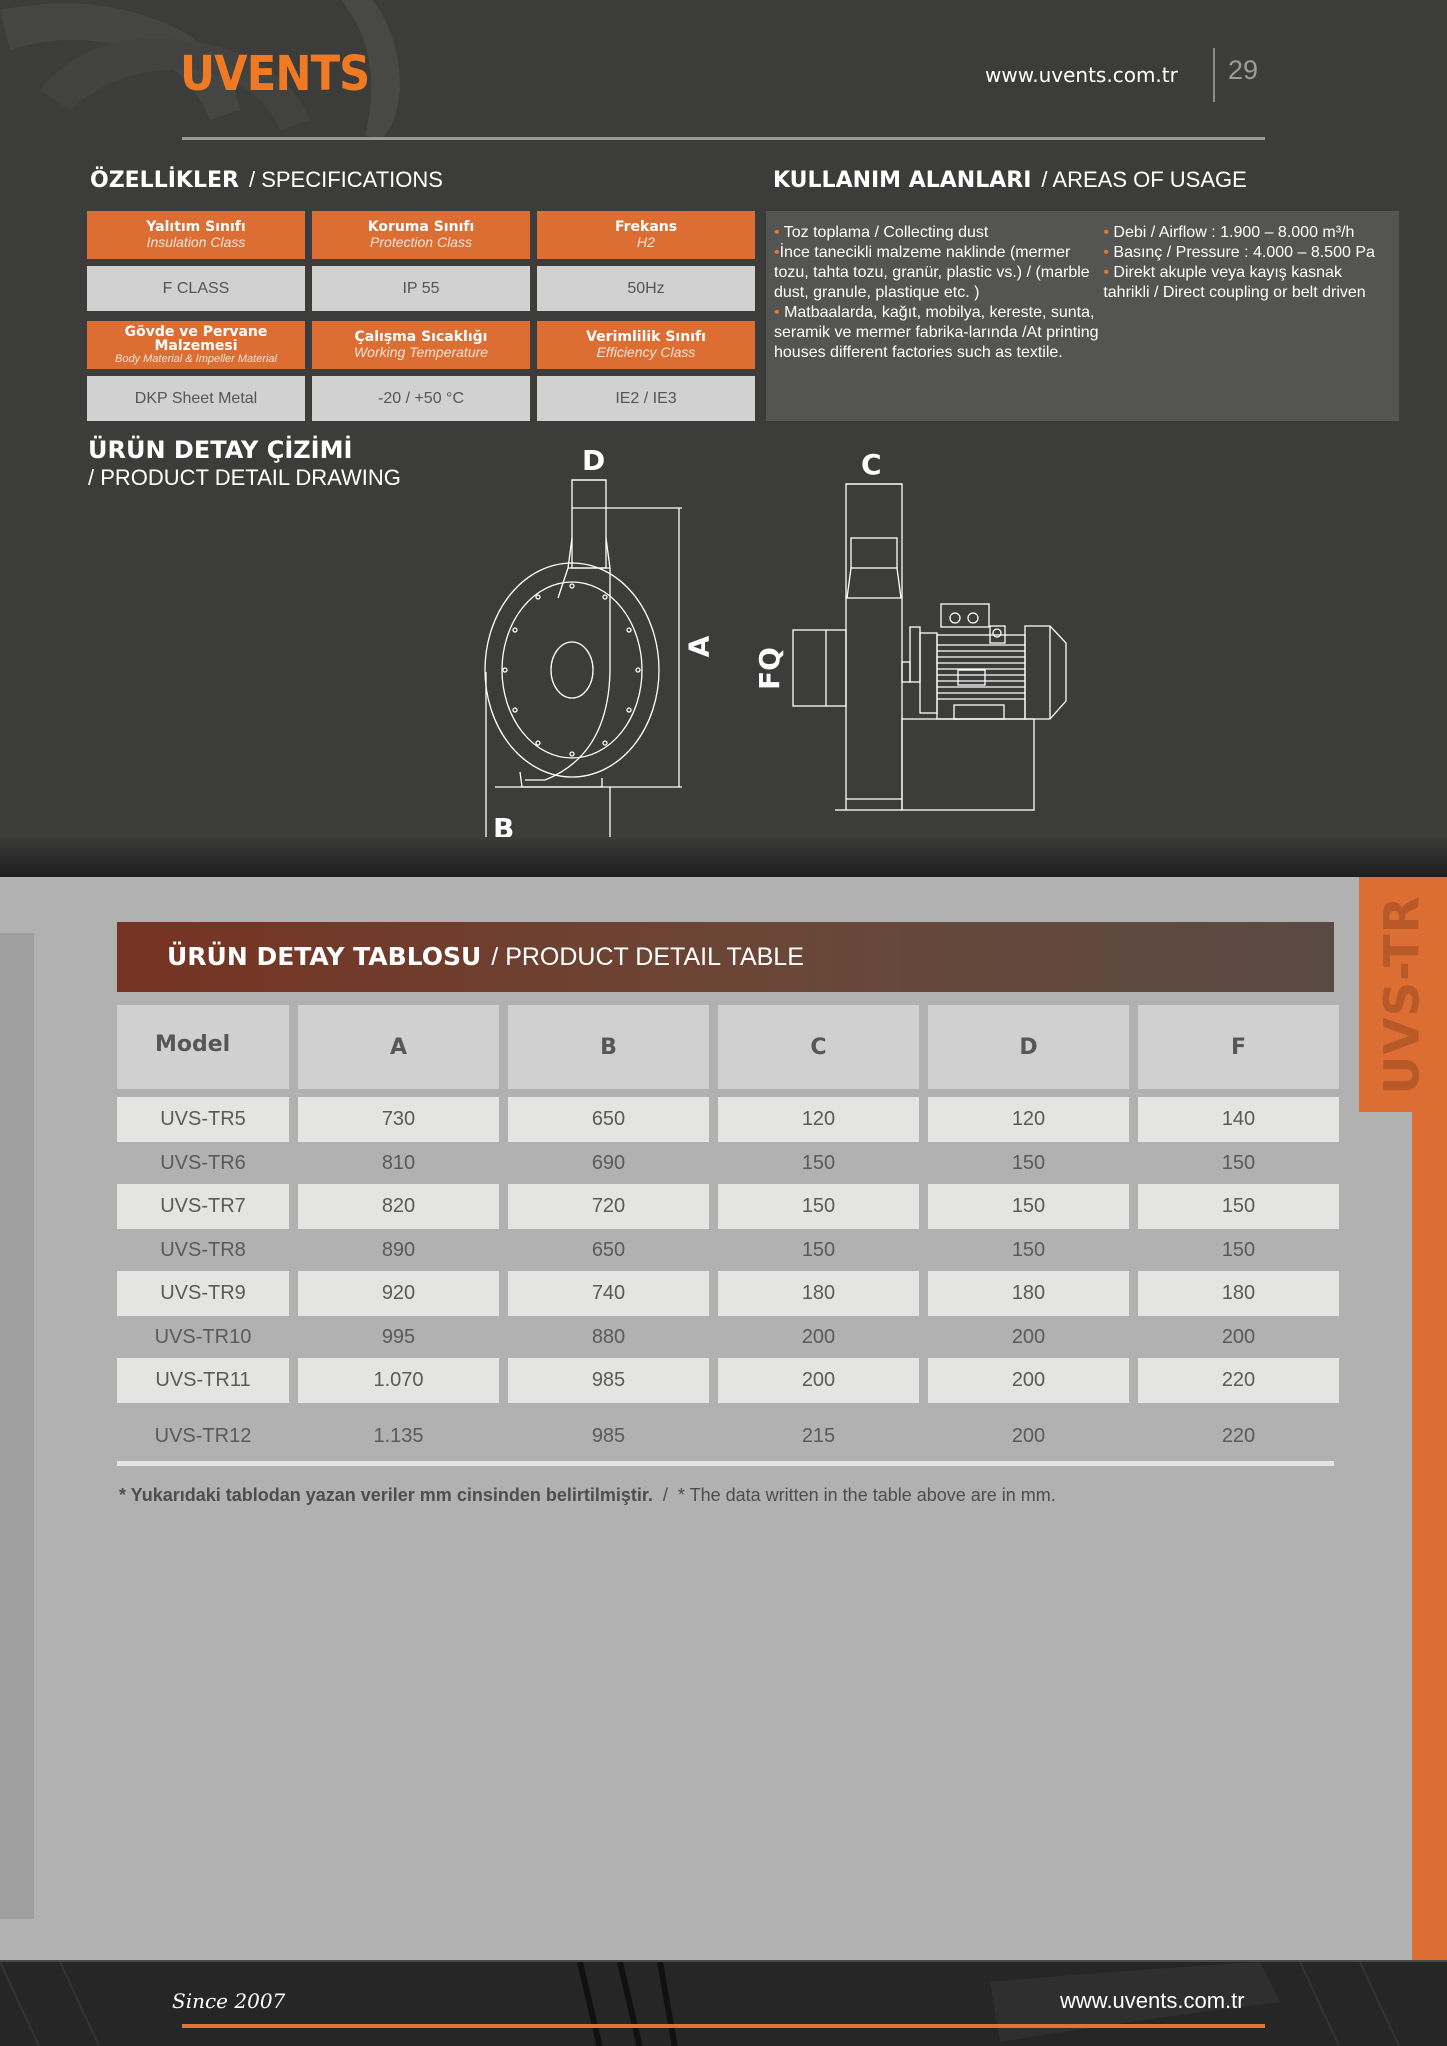 This screenshot has width=1447, height=2046. What do you see at coordinates (1244, 252) in the screenshot?
I see `usage-item-text: Basınç / Pressure : 4.000 – 8.500 Pa` at bounding box center [1244, 252].